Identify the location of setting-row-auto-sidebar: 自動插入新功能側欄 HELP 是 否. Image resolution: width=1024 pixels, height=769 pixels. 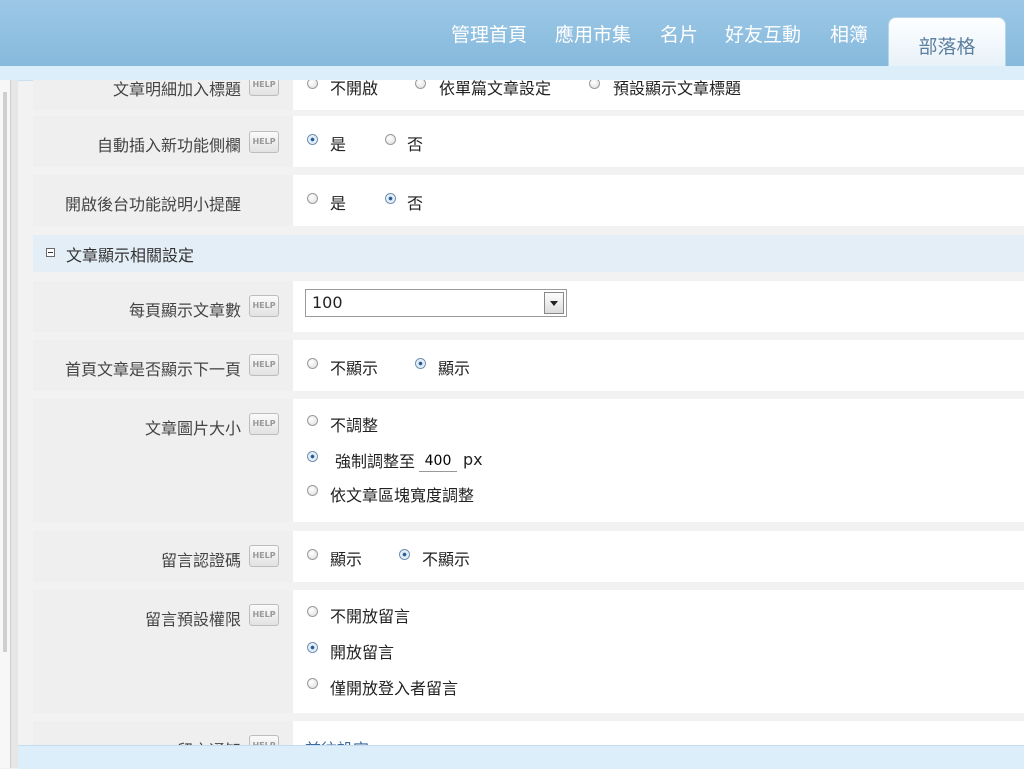
(528, 141).